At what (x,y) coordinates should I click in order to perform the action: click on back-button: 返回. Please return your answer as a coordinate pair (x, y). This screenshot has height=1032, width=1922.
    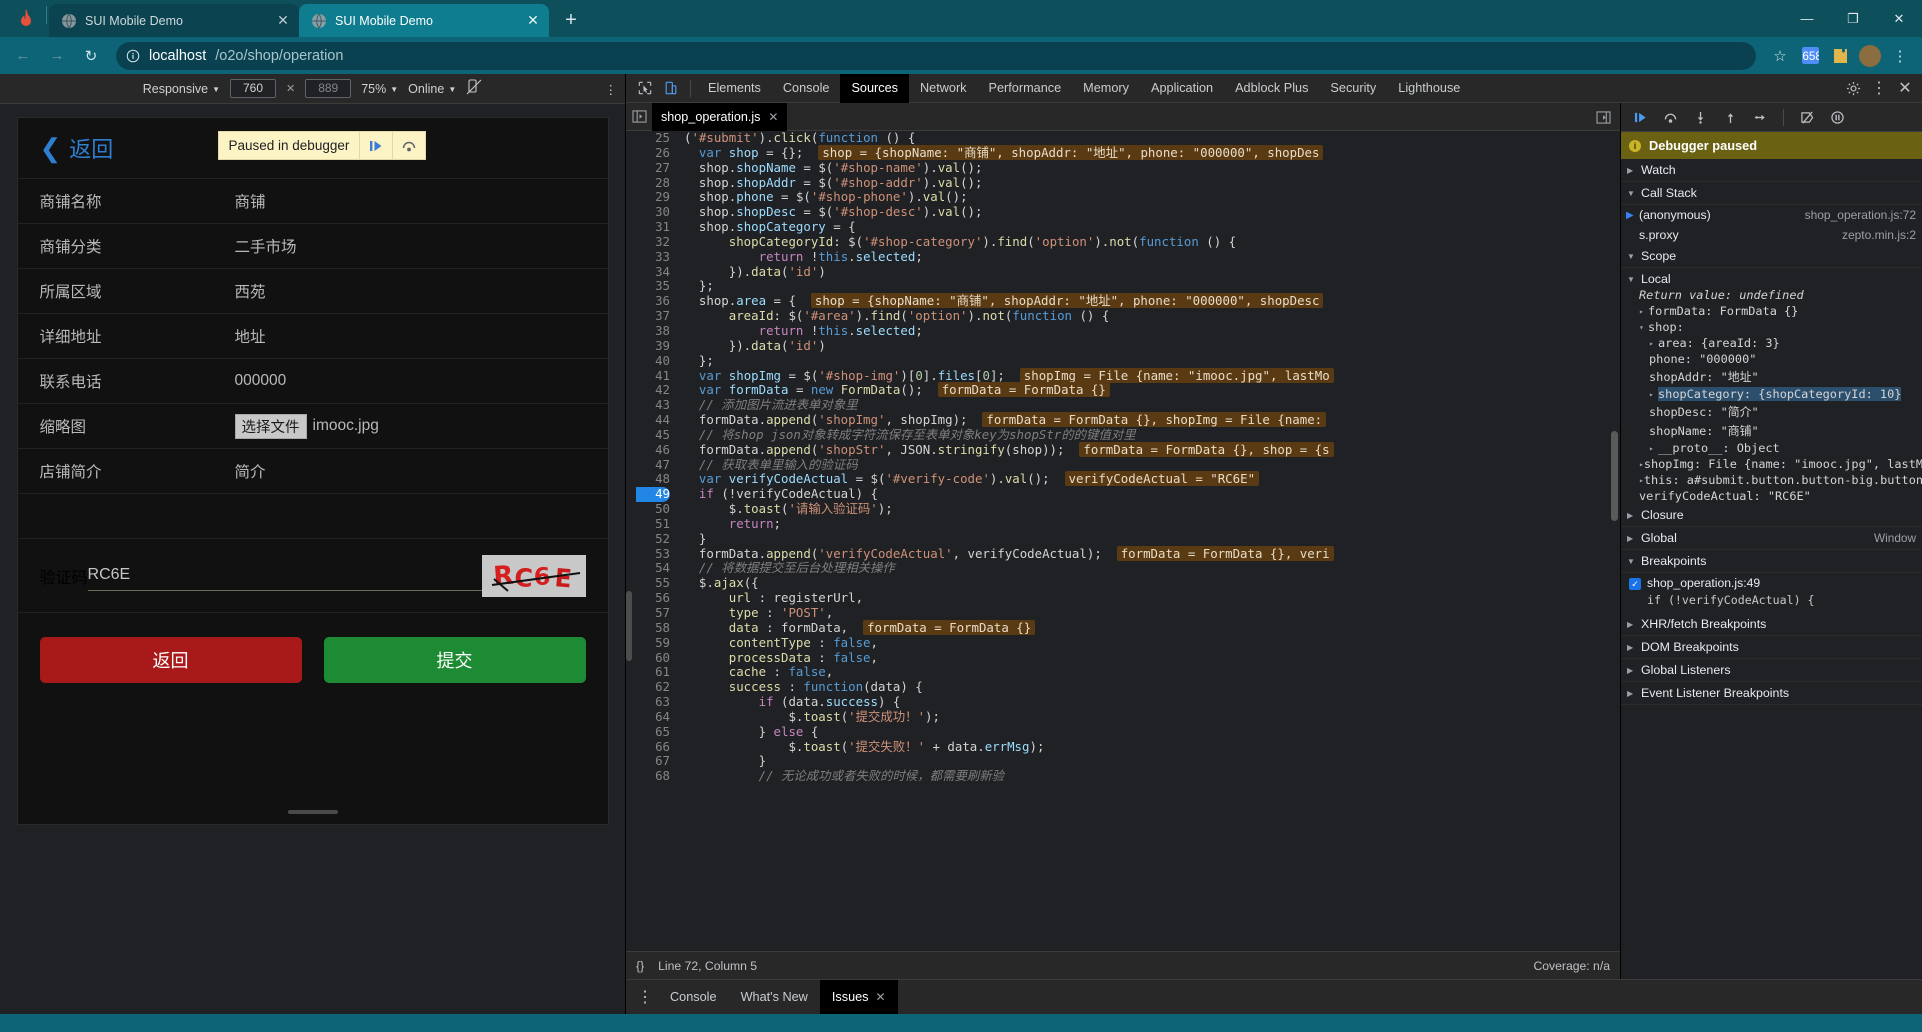
    Looking at the image, I should click on (170, 660).